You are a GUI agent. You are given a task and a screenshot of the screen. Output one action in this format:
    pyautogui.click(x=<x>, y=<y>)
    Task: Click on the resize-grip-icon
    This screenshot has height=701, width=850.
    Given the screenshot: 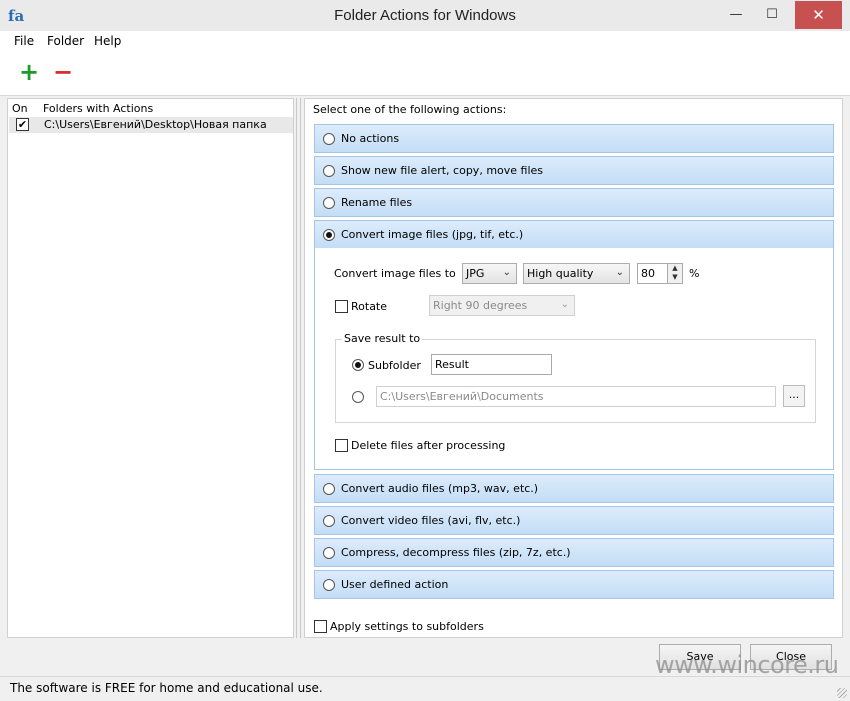 What is the action you would take?
    pyautogui.click(x=842, y=693)
    